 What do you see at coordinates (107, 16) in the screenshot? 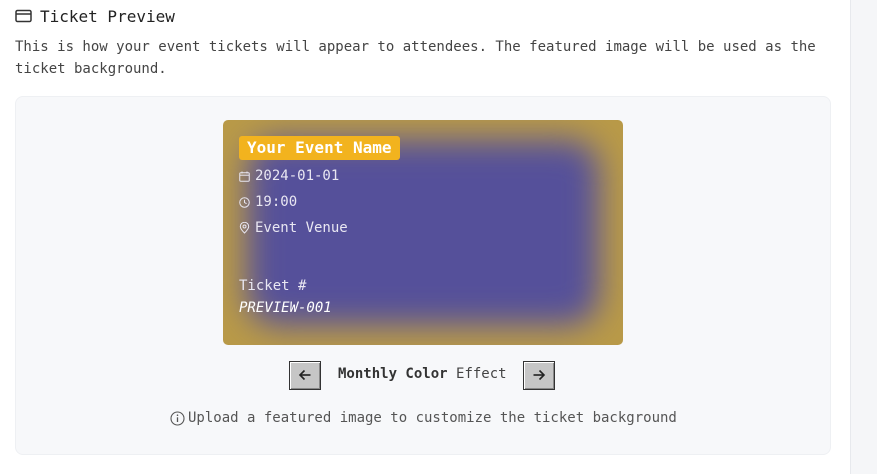
I see `page-title: Ticket Preview` at bounding box center [107, 16].